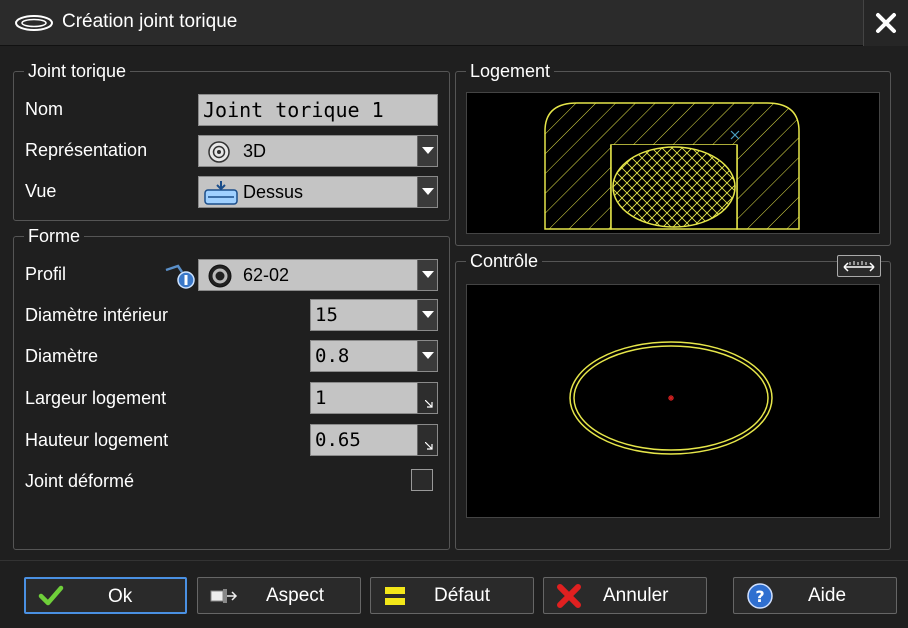 This screenshot has width=908, height=628. I want to click on diametre-value: 0.8, so click(332, 356).